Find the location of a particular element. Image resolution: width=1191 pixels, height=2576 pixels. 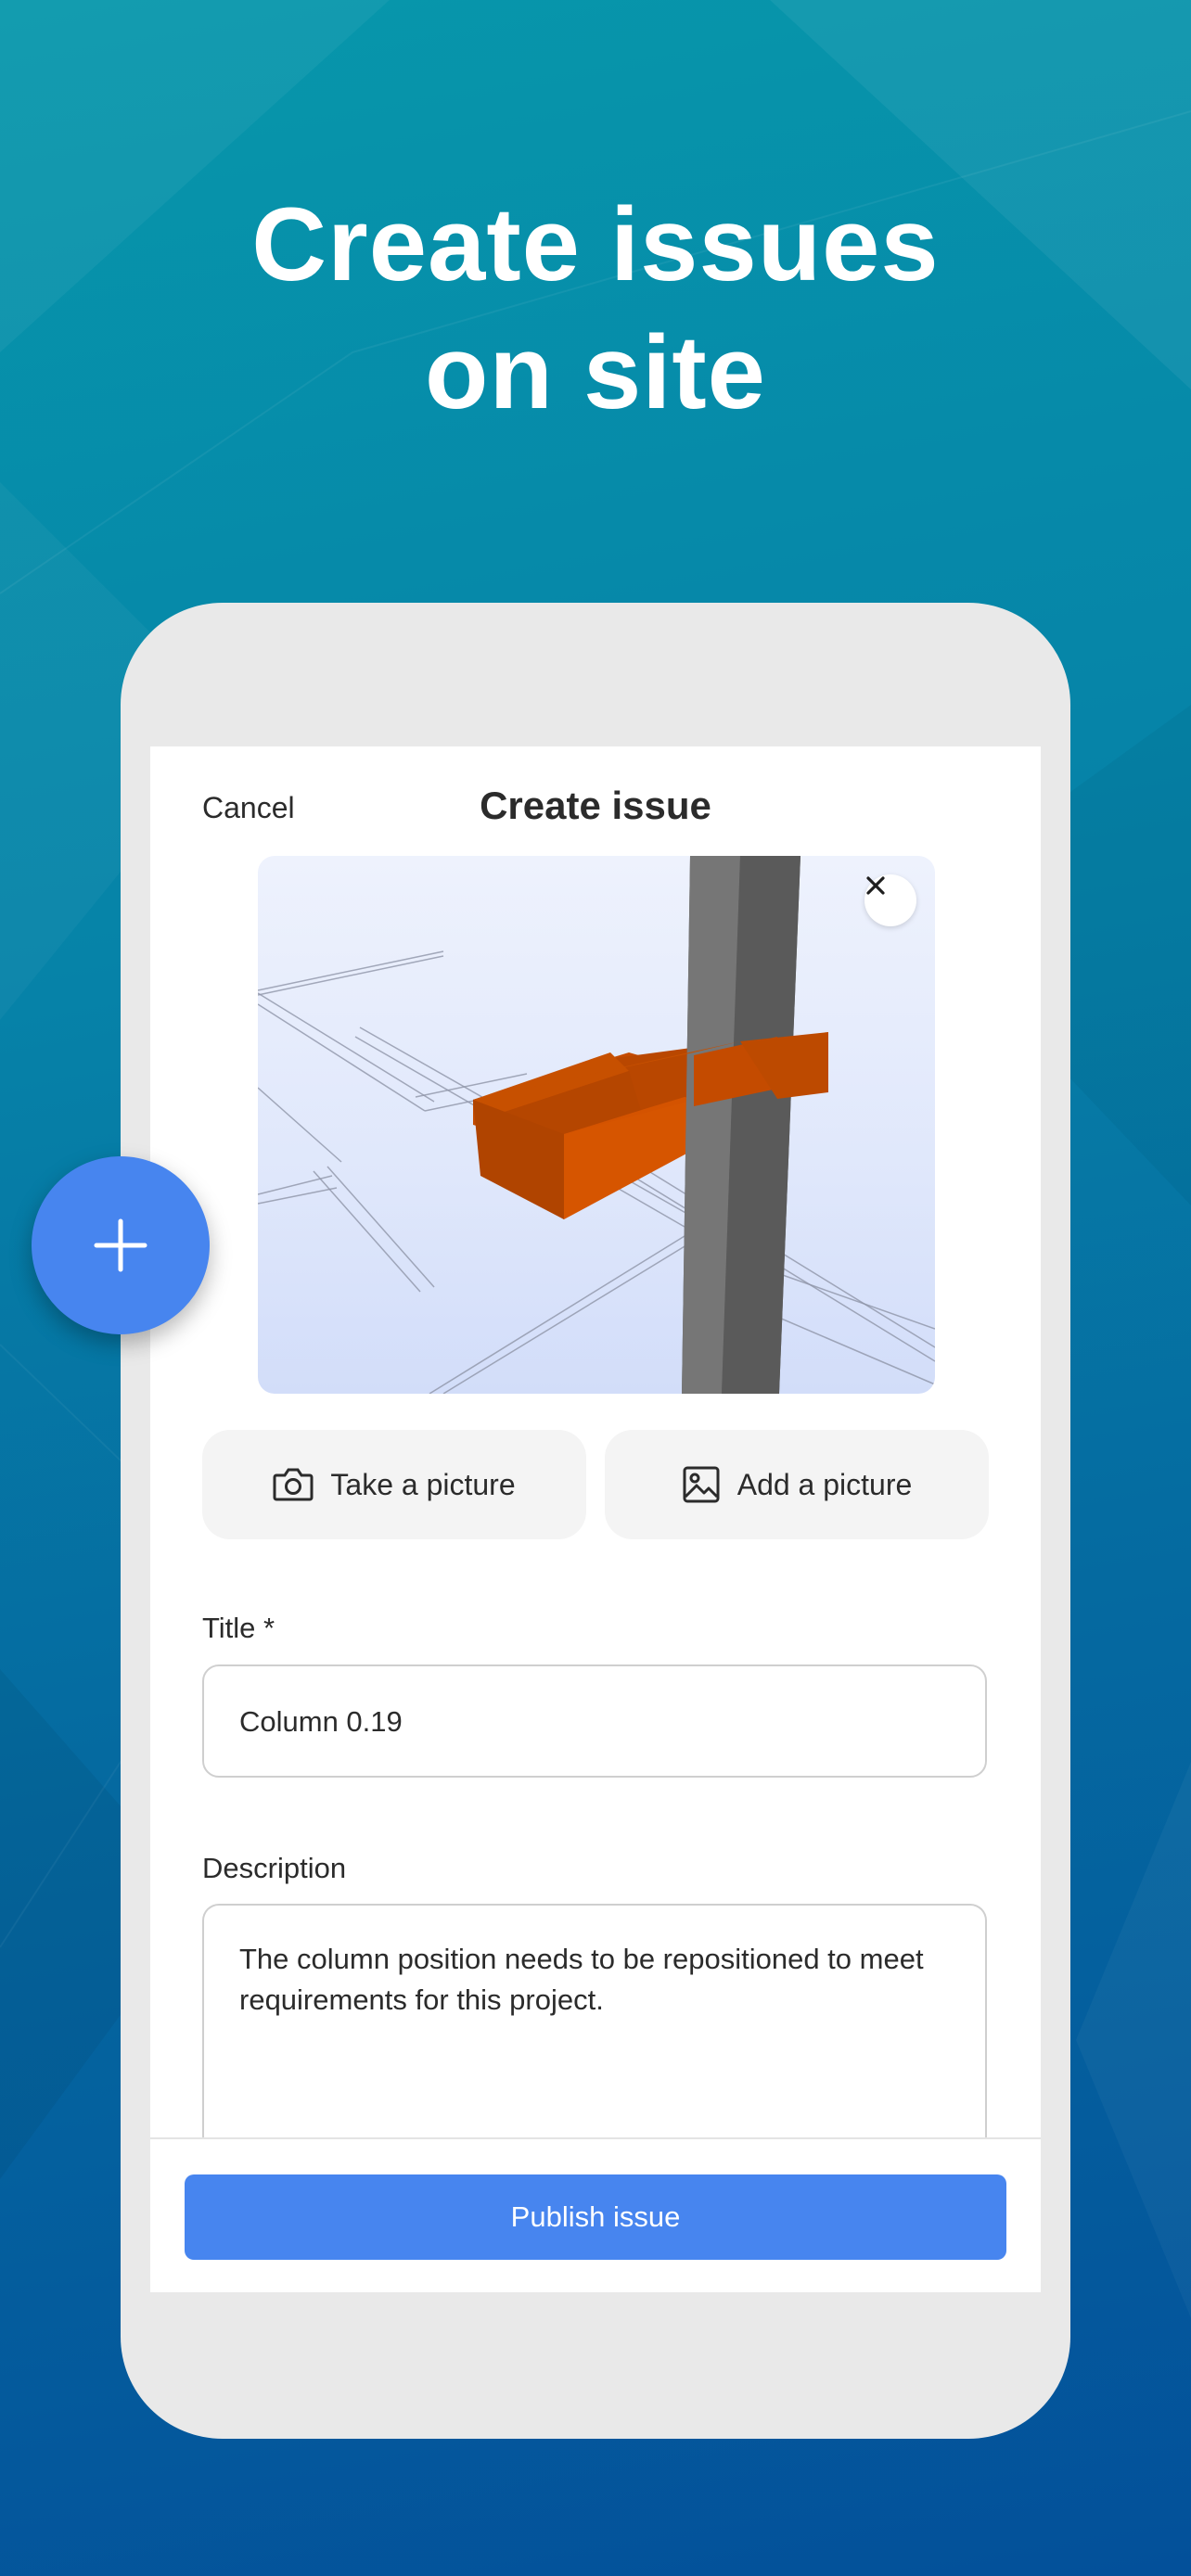

headline-line-1: Create issues is located at coordinates (595, 244).